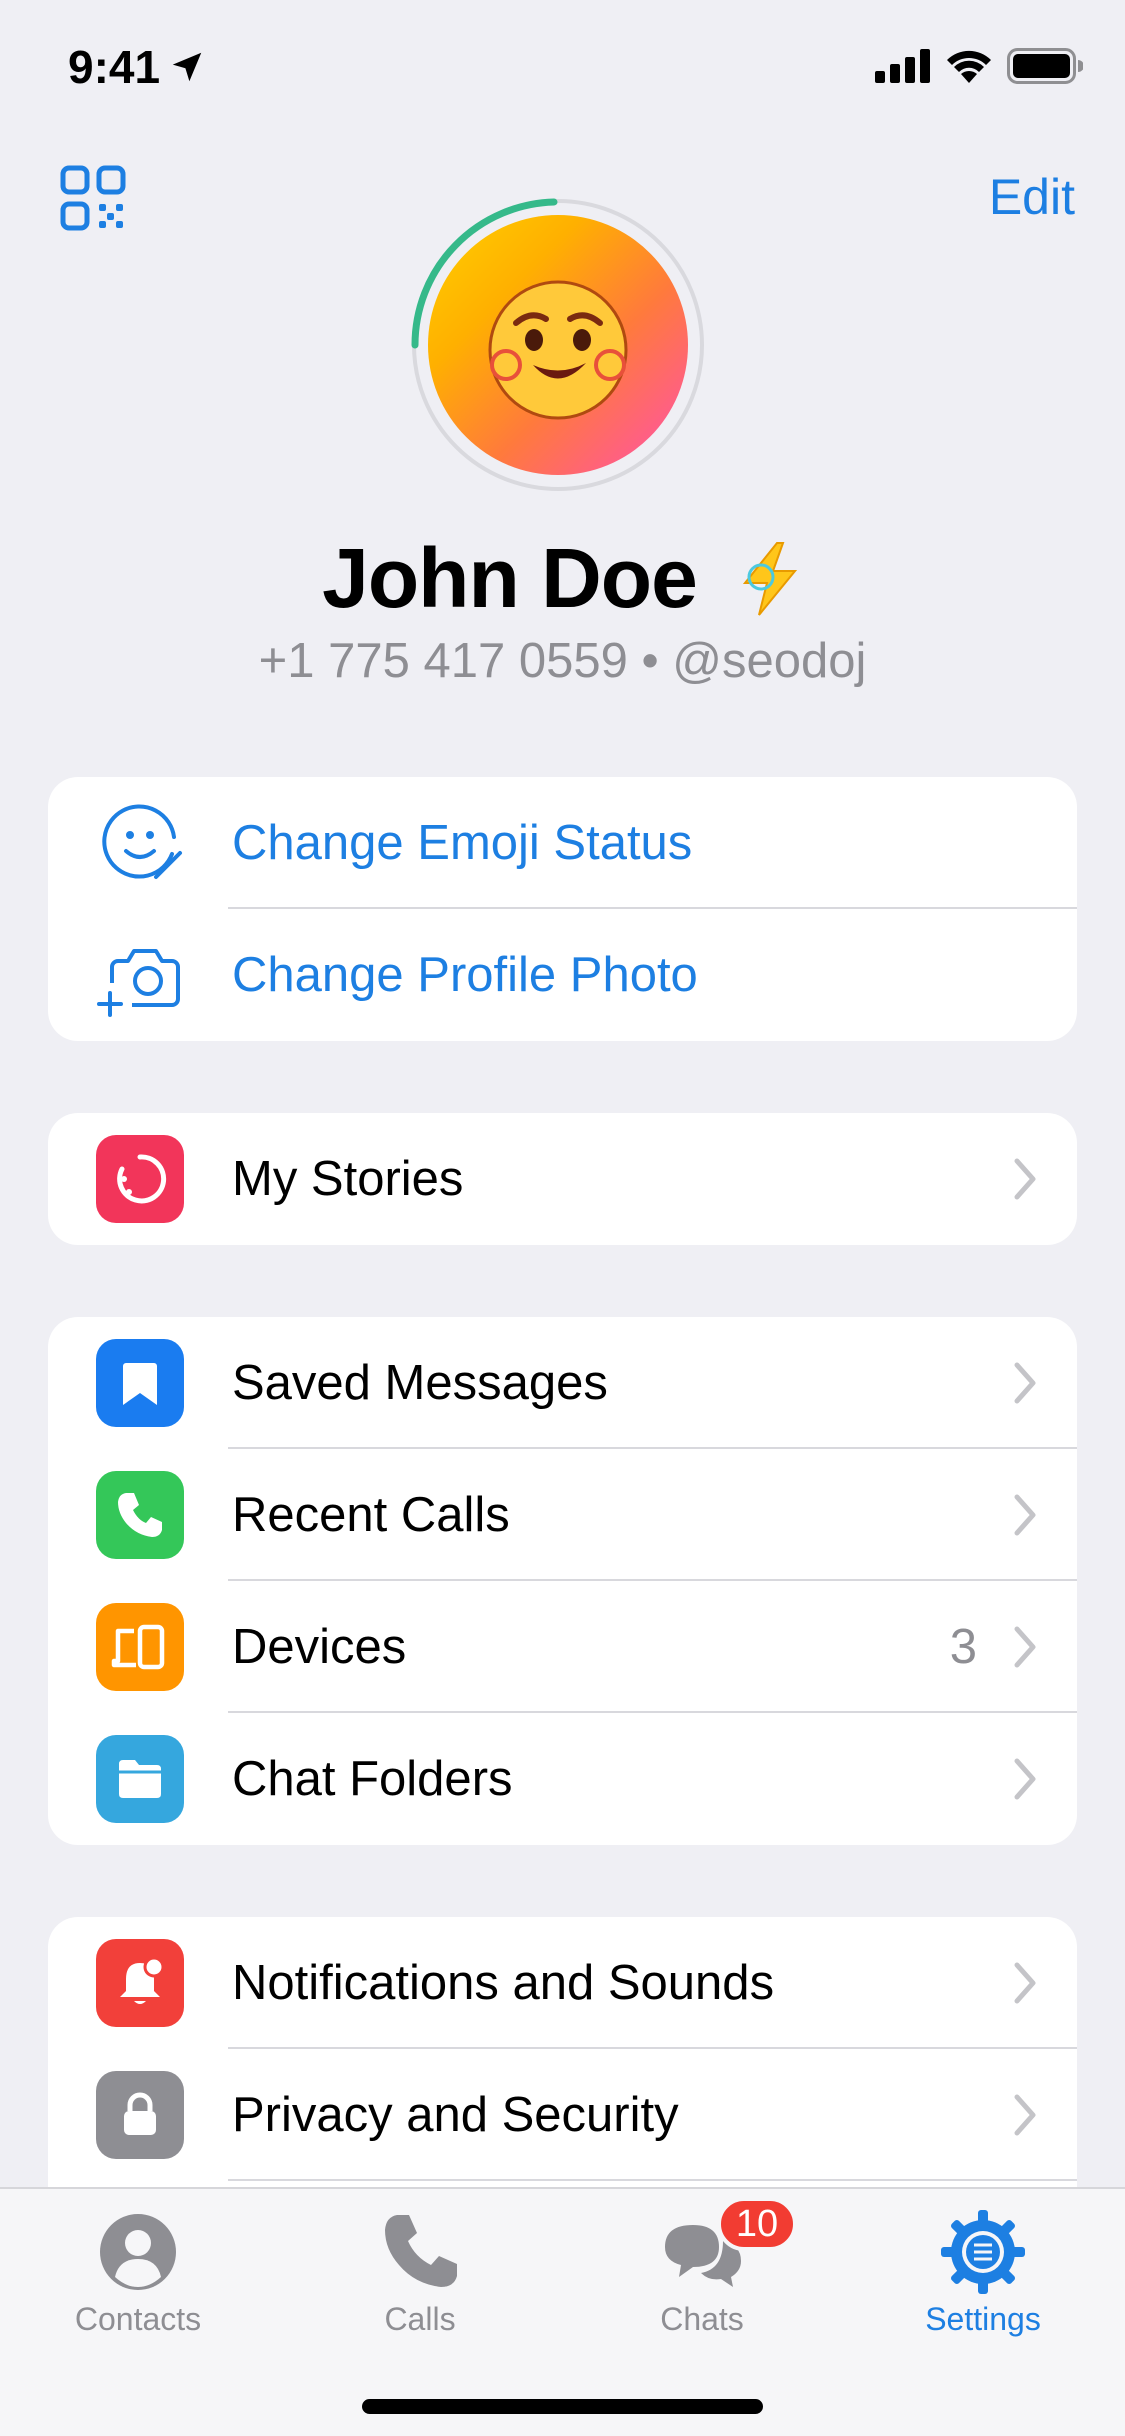  Describe the element at coordinates (983, 2252) in the screenshot. I see `gear-icon` at that location.